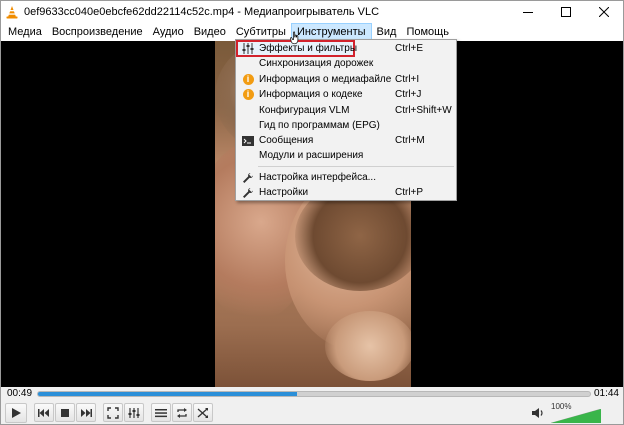  What do you see at coordinates (311, 155) in the screenshot?
I see `menu-item-label: Модули и расширения` at bounding box center [311, 155].